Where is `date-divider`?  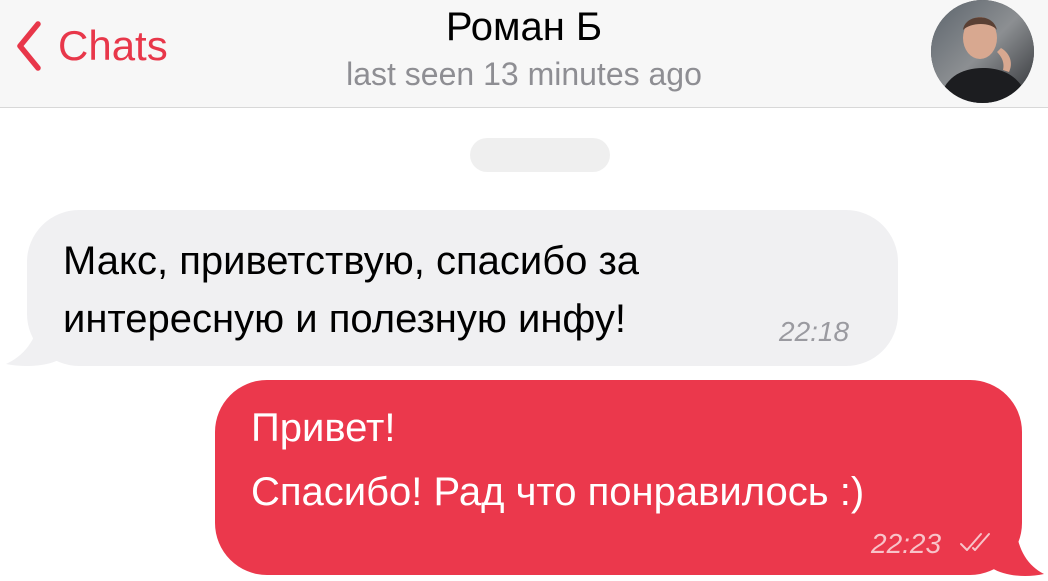
date-divider is located at coordinates (540, 155).